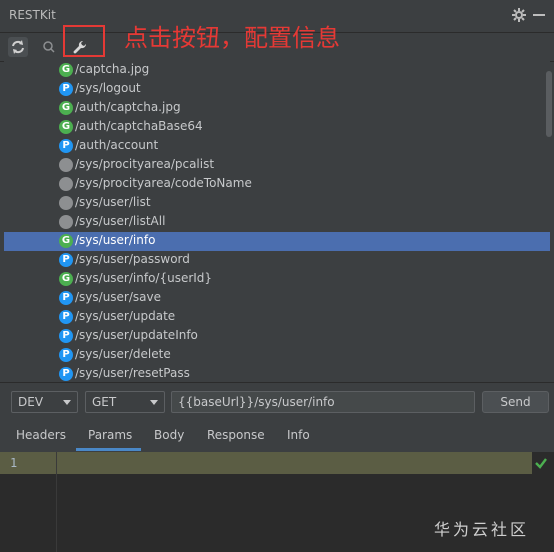 Image resolution: width=554 pixels, height=552 pixels. Describe the element at coordinates (549, 104) in the screenshot. I see `list-scrollbar` at that location.